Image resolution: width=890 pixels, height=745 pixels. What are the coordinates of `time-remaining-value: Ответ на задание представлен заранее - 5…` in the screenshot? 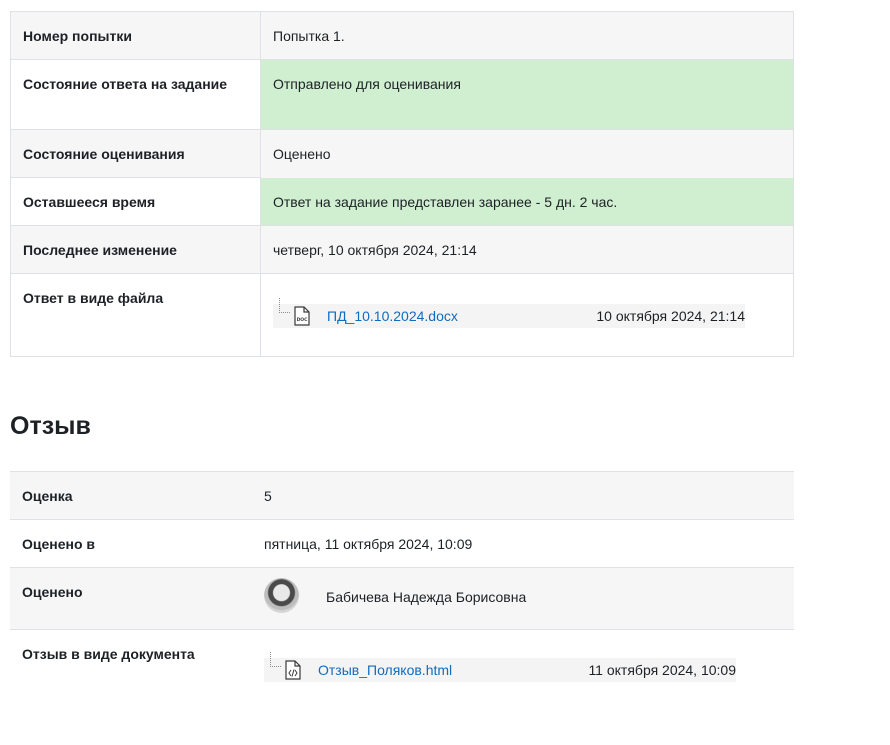 It's located at (527, 201).